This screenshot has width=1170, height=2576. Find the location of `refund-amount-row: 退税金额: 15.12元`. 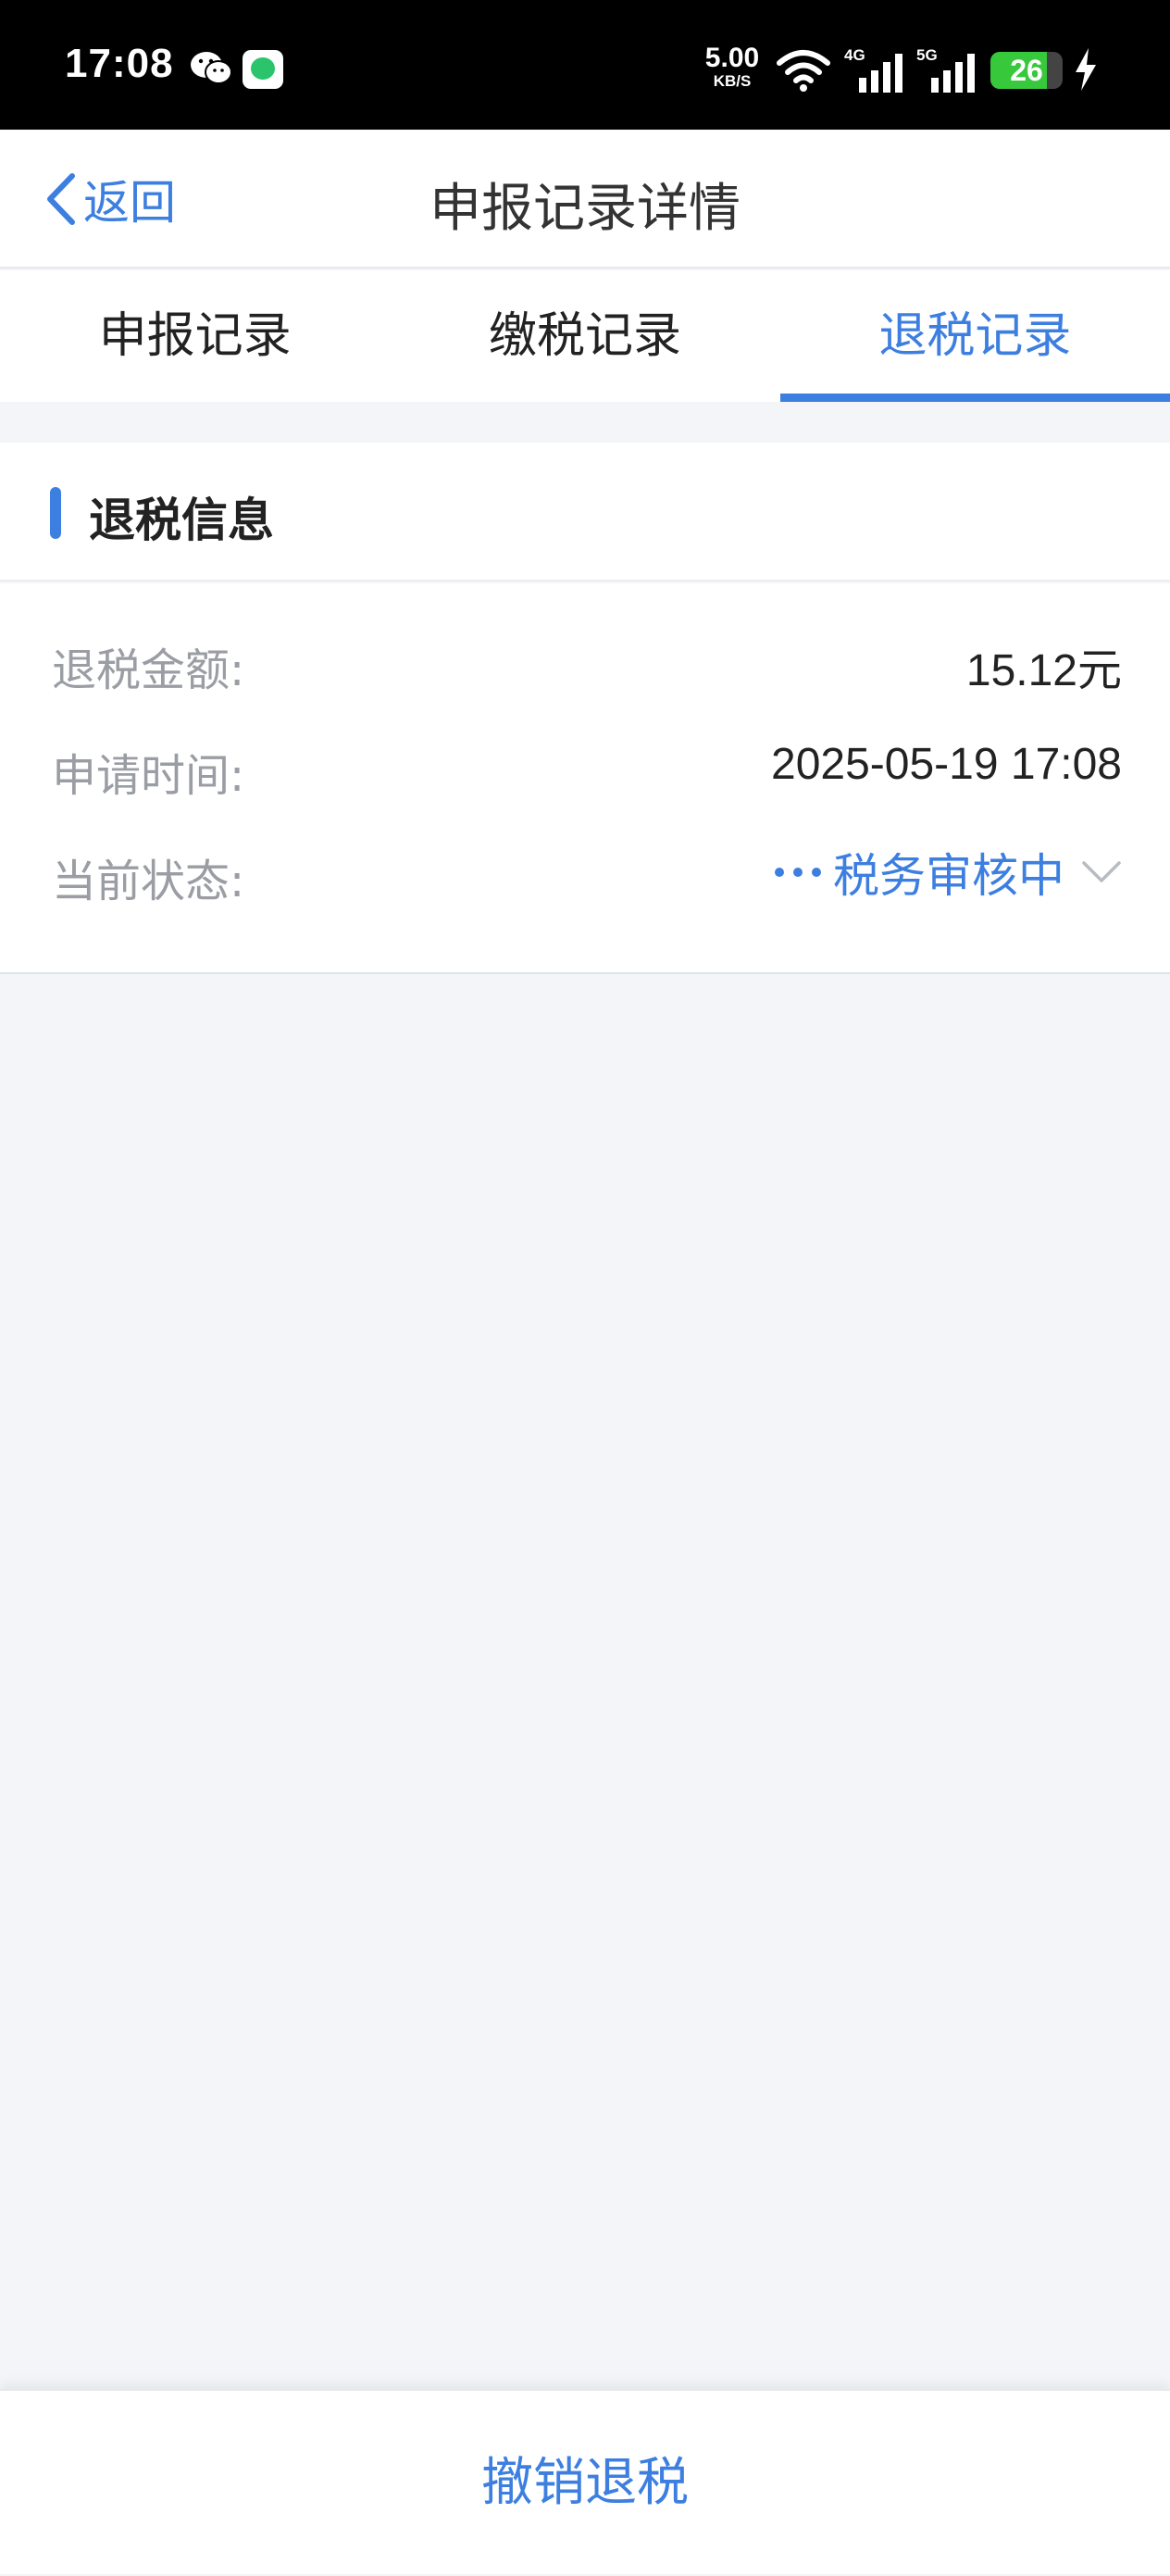

refund-amount-row: 退税金额: 15.12元 is located at coordinates (587, 661).